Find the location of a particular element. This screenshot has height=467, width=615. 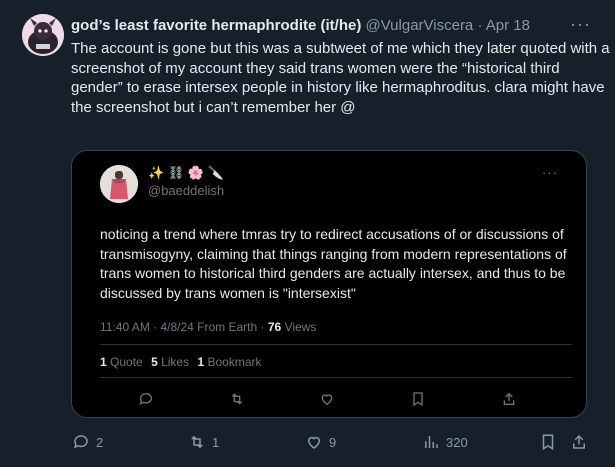

reply-button: 2 is located at coordinates (87, 442).